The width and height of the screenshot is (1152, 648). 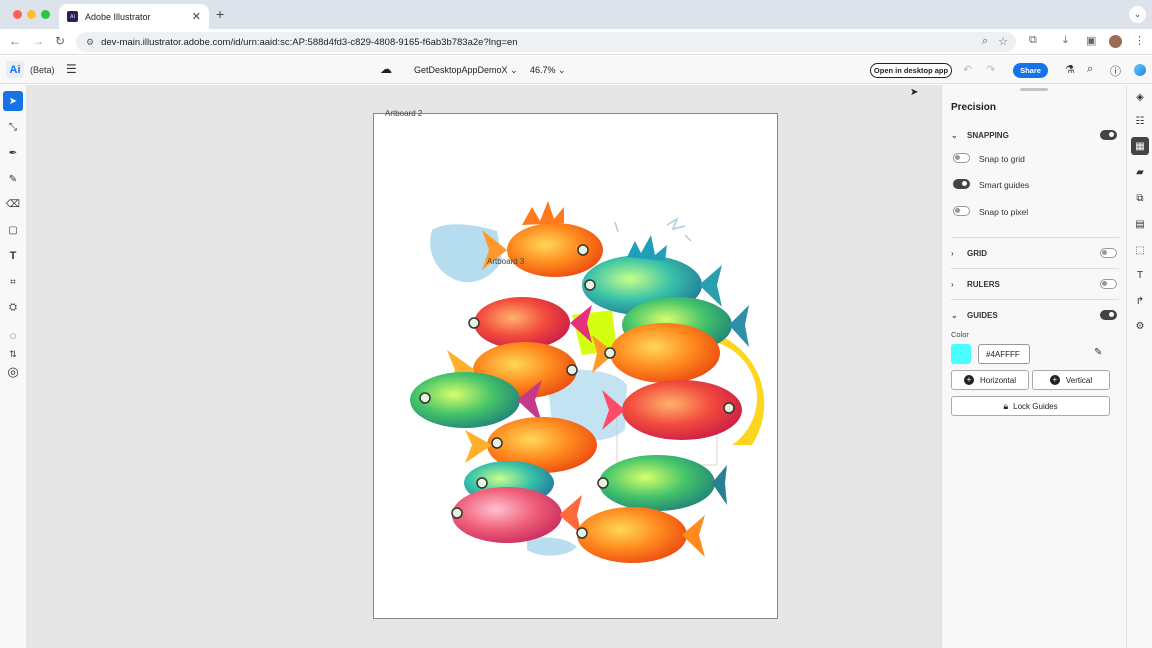 I want to click on vertical-label: Vertical, so click(x=1079, y=380).